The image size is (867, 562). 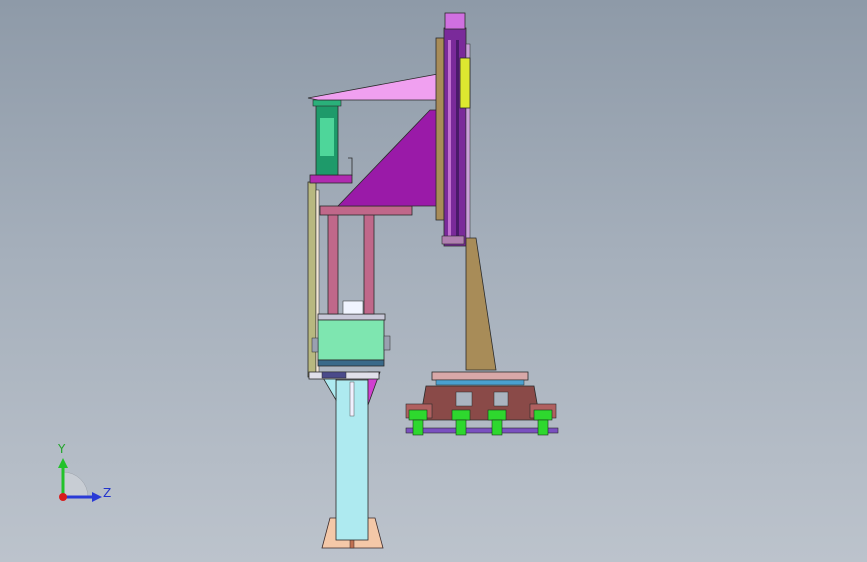 What do you see at coordinates (334, 375) in the screenshot?
I see `base-plate-dark` at bounding box center [334, 375].